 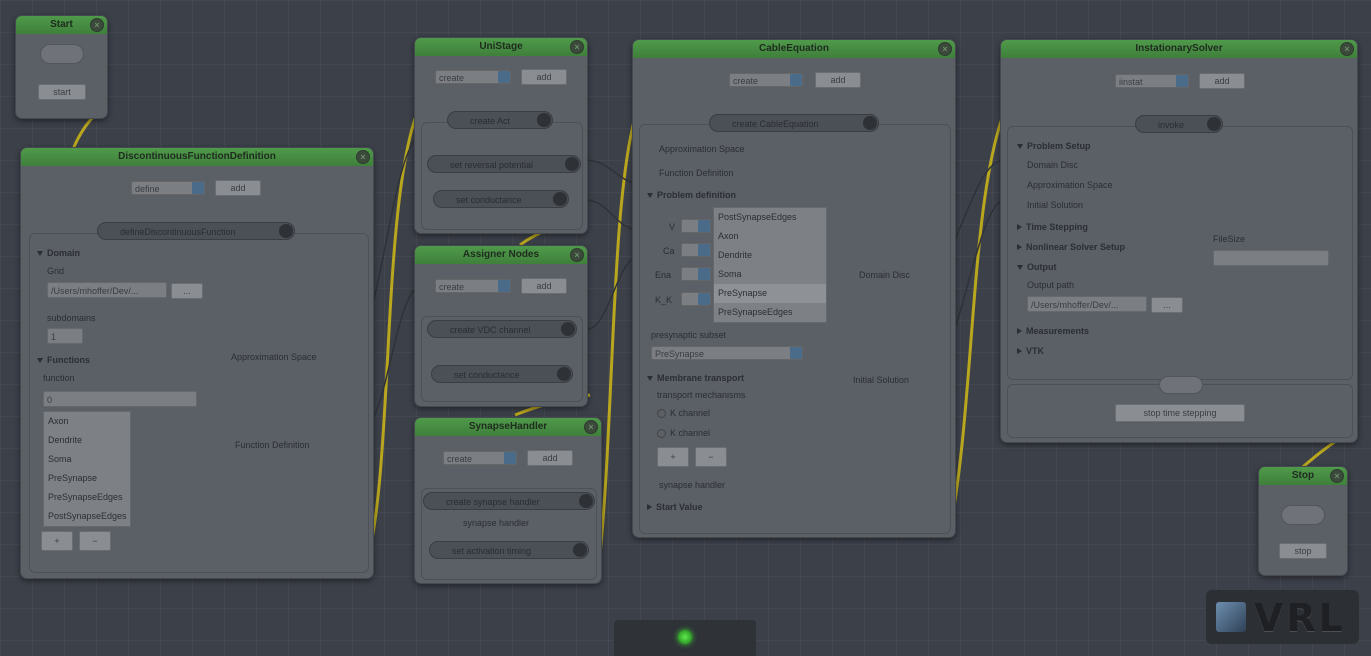 What do you see at coordinates (87, 478) in the screenshot?
I see `list-item: PreSynapse` at bounding box center [87, 478].